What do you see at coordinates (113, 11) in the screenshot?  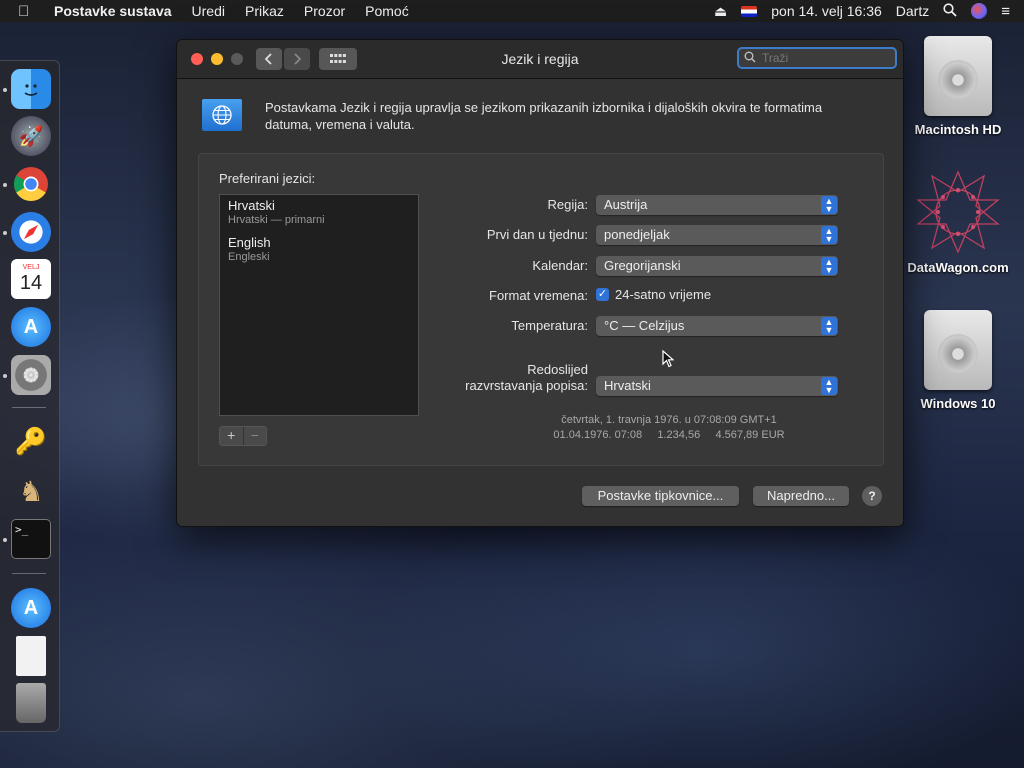 I see `menu-app: Postavke sustava` at bounding box center [113, 11].